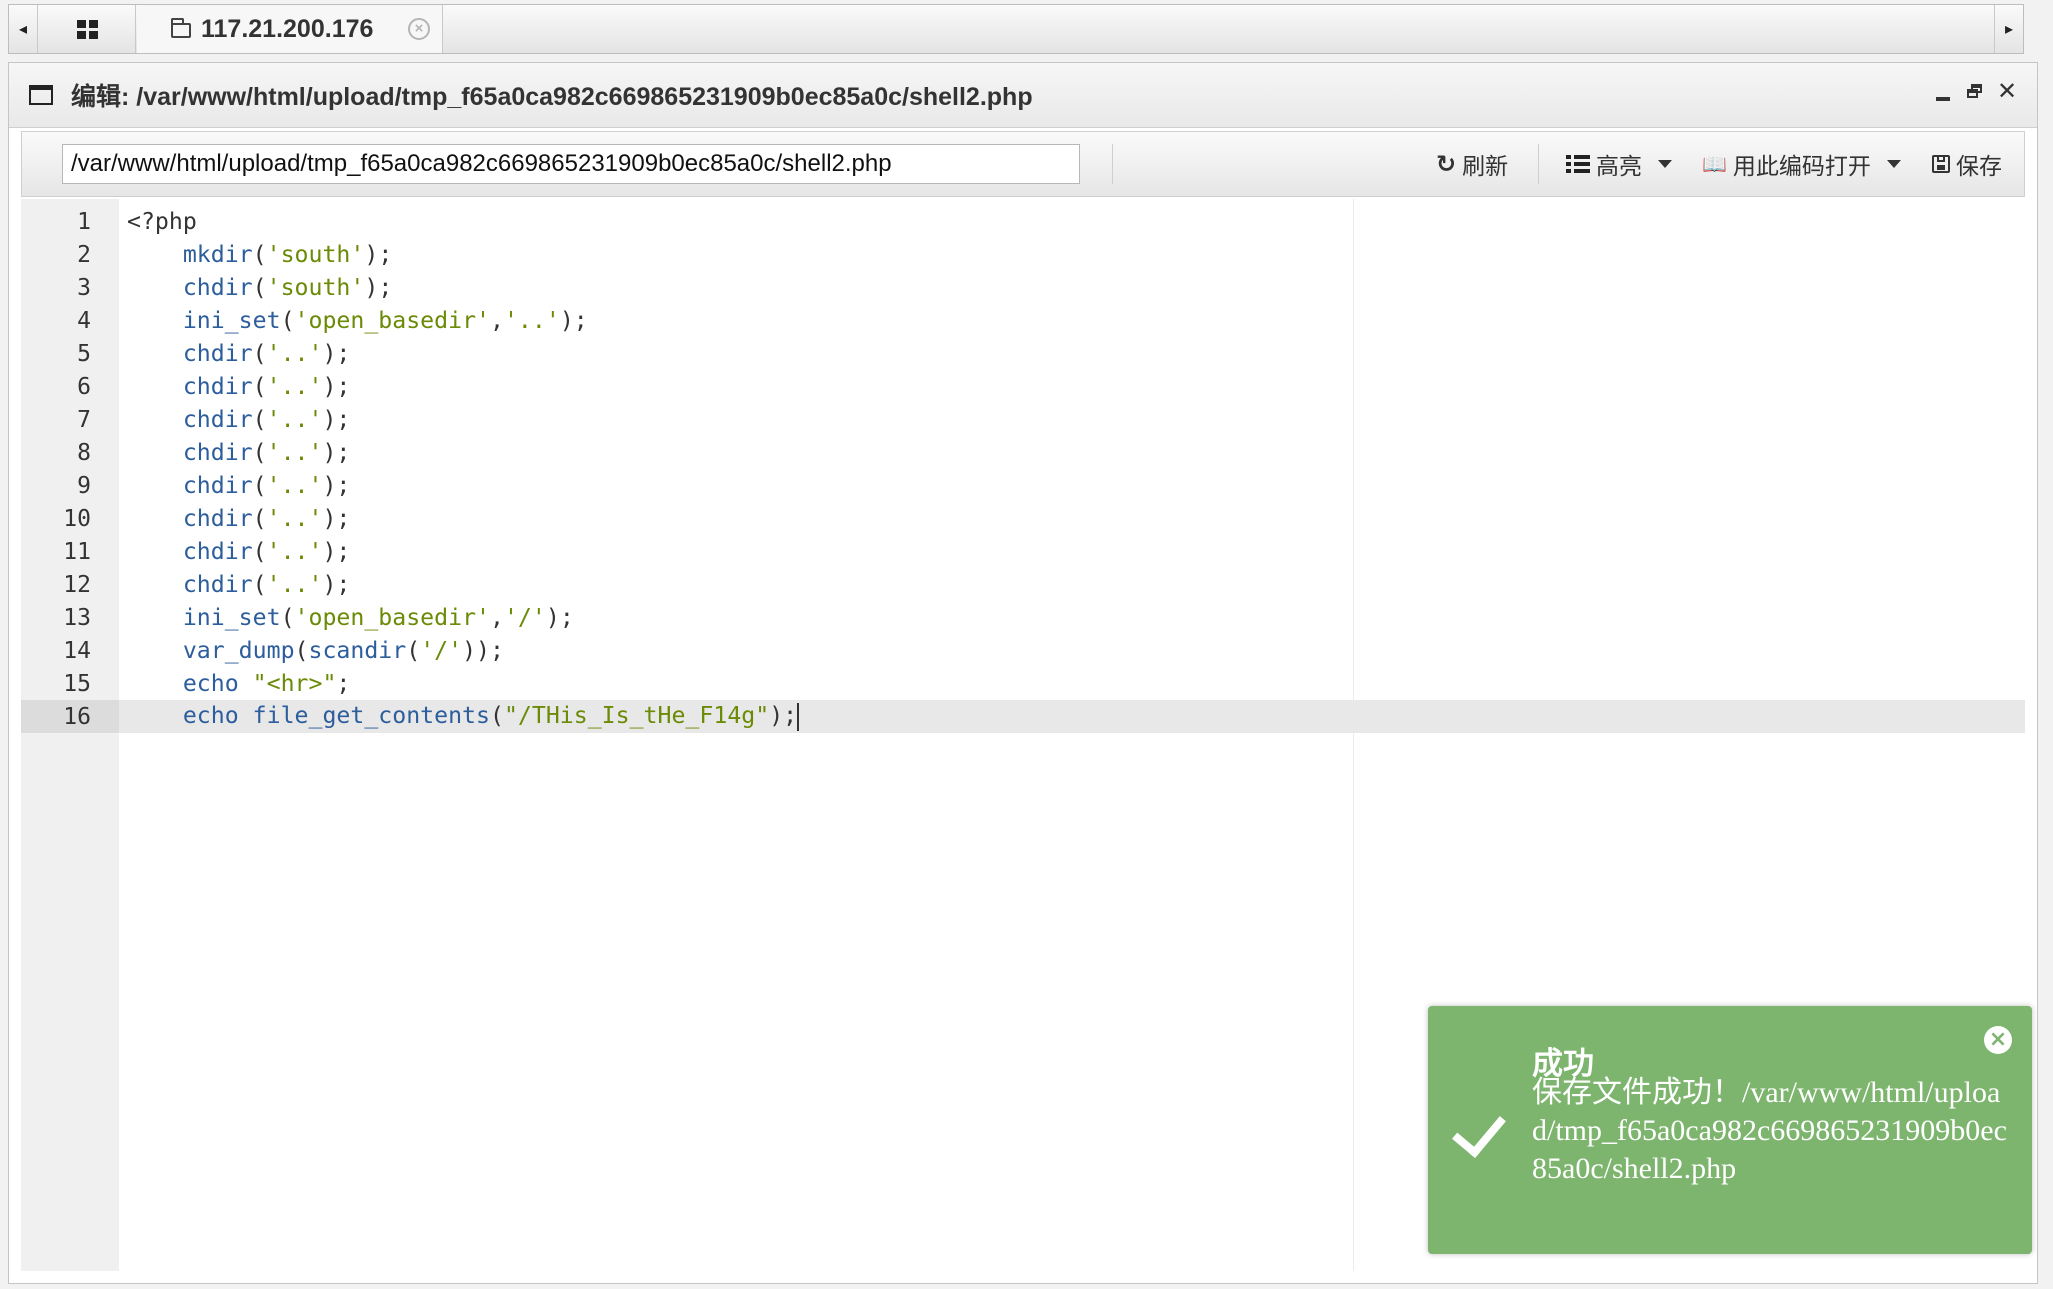 This screenshot has width=2053, height=1289. I want to click on line-number: 3, so click(84, 287).